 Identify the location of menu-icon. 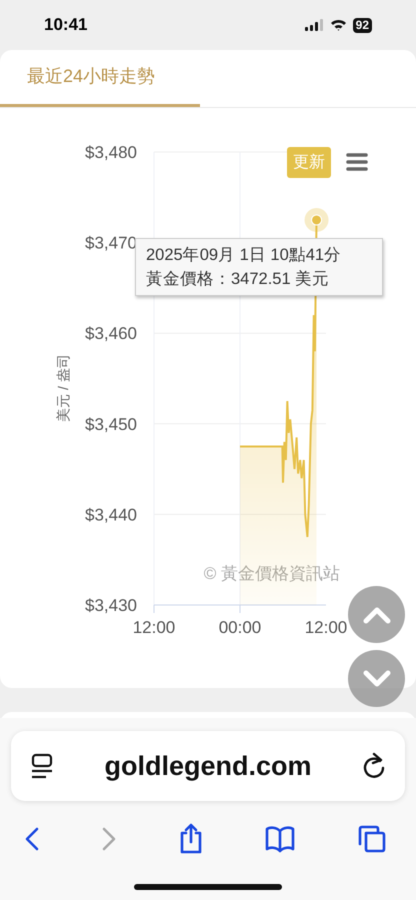
(357, 162).